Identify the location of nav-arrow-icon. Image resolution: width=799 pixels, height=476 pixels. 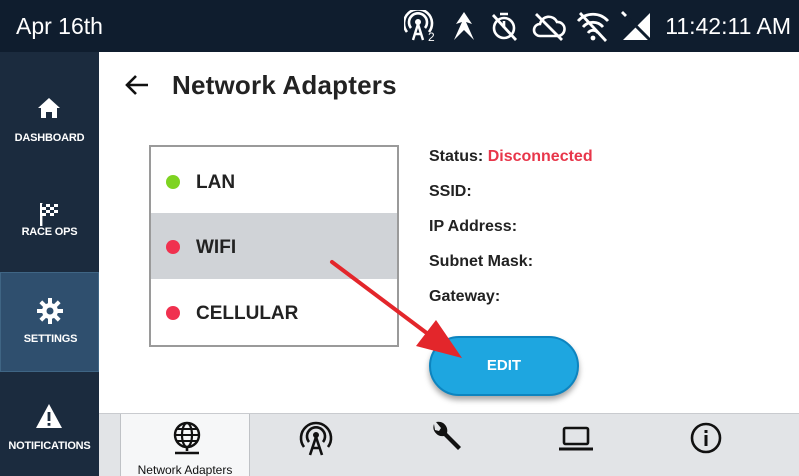
(465, 26).